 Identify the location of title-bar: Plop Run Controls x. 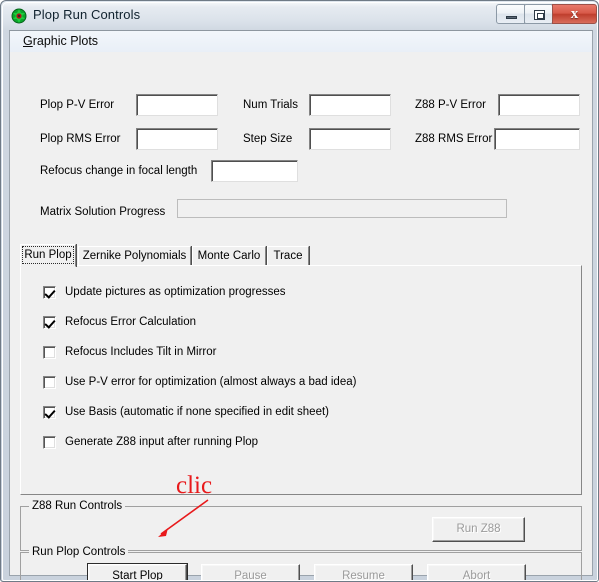
(300, 16).